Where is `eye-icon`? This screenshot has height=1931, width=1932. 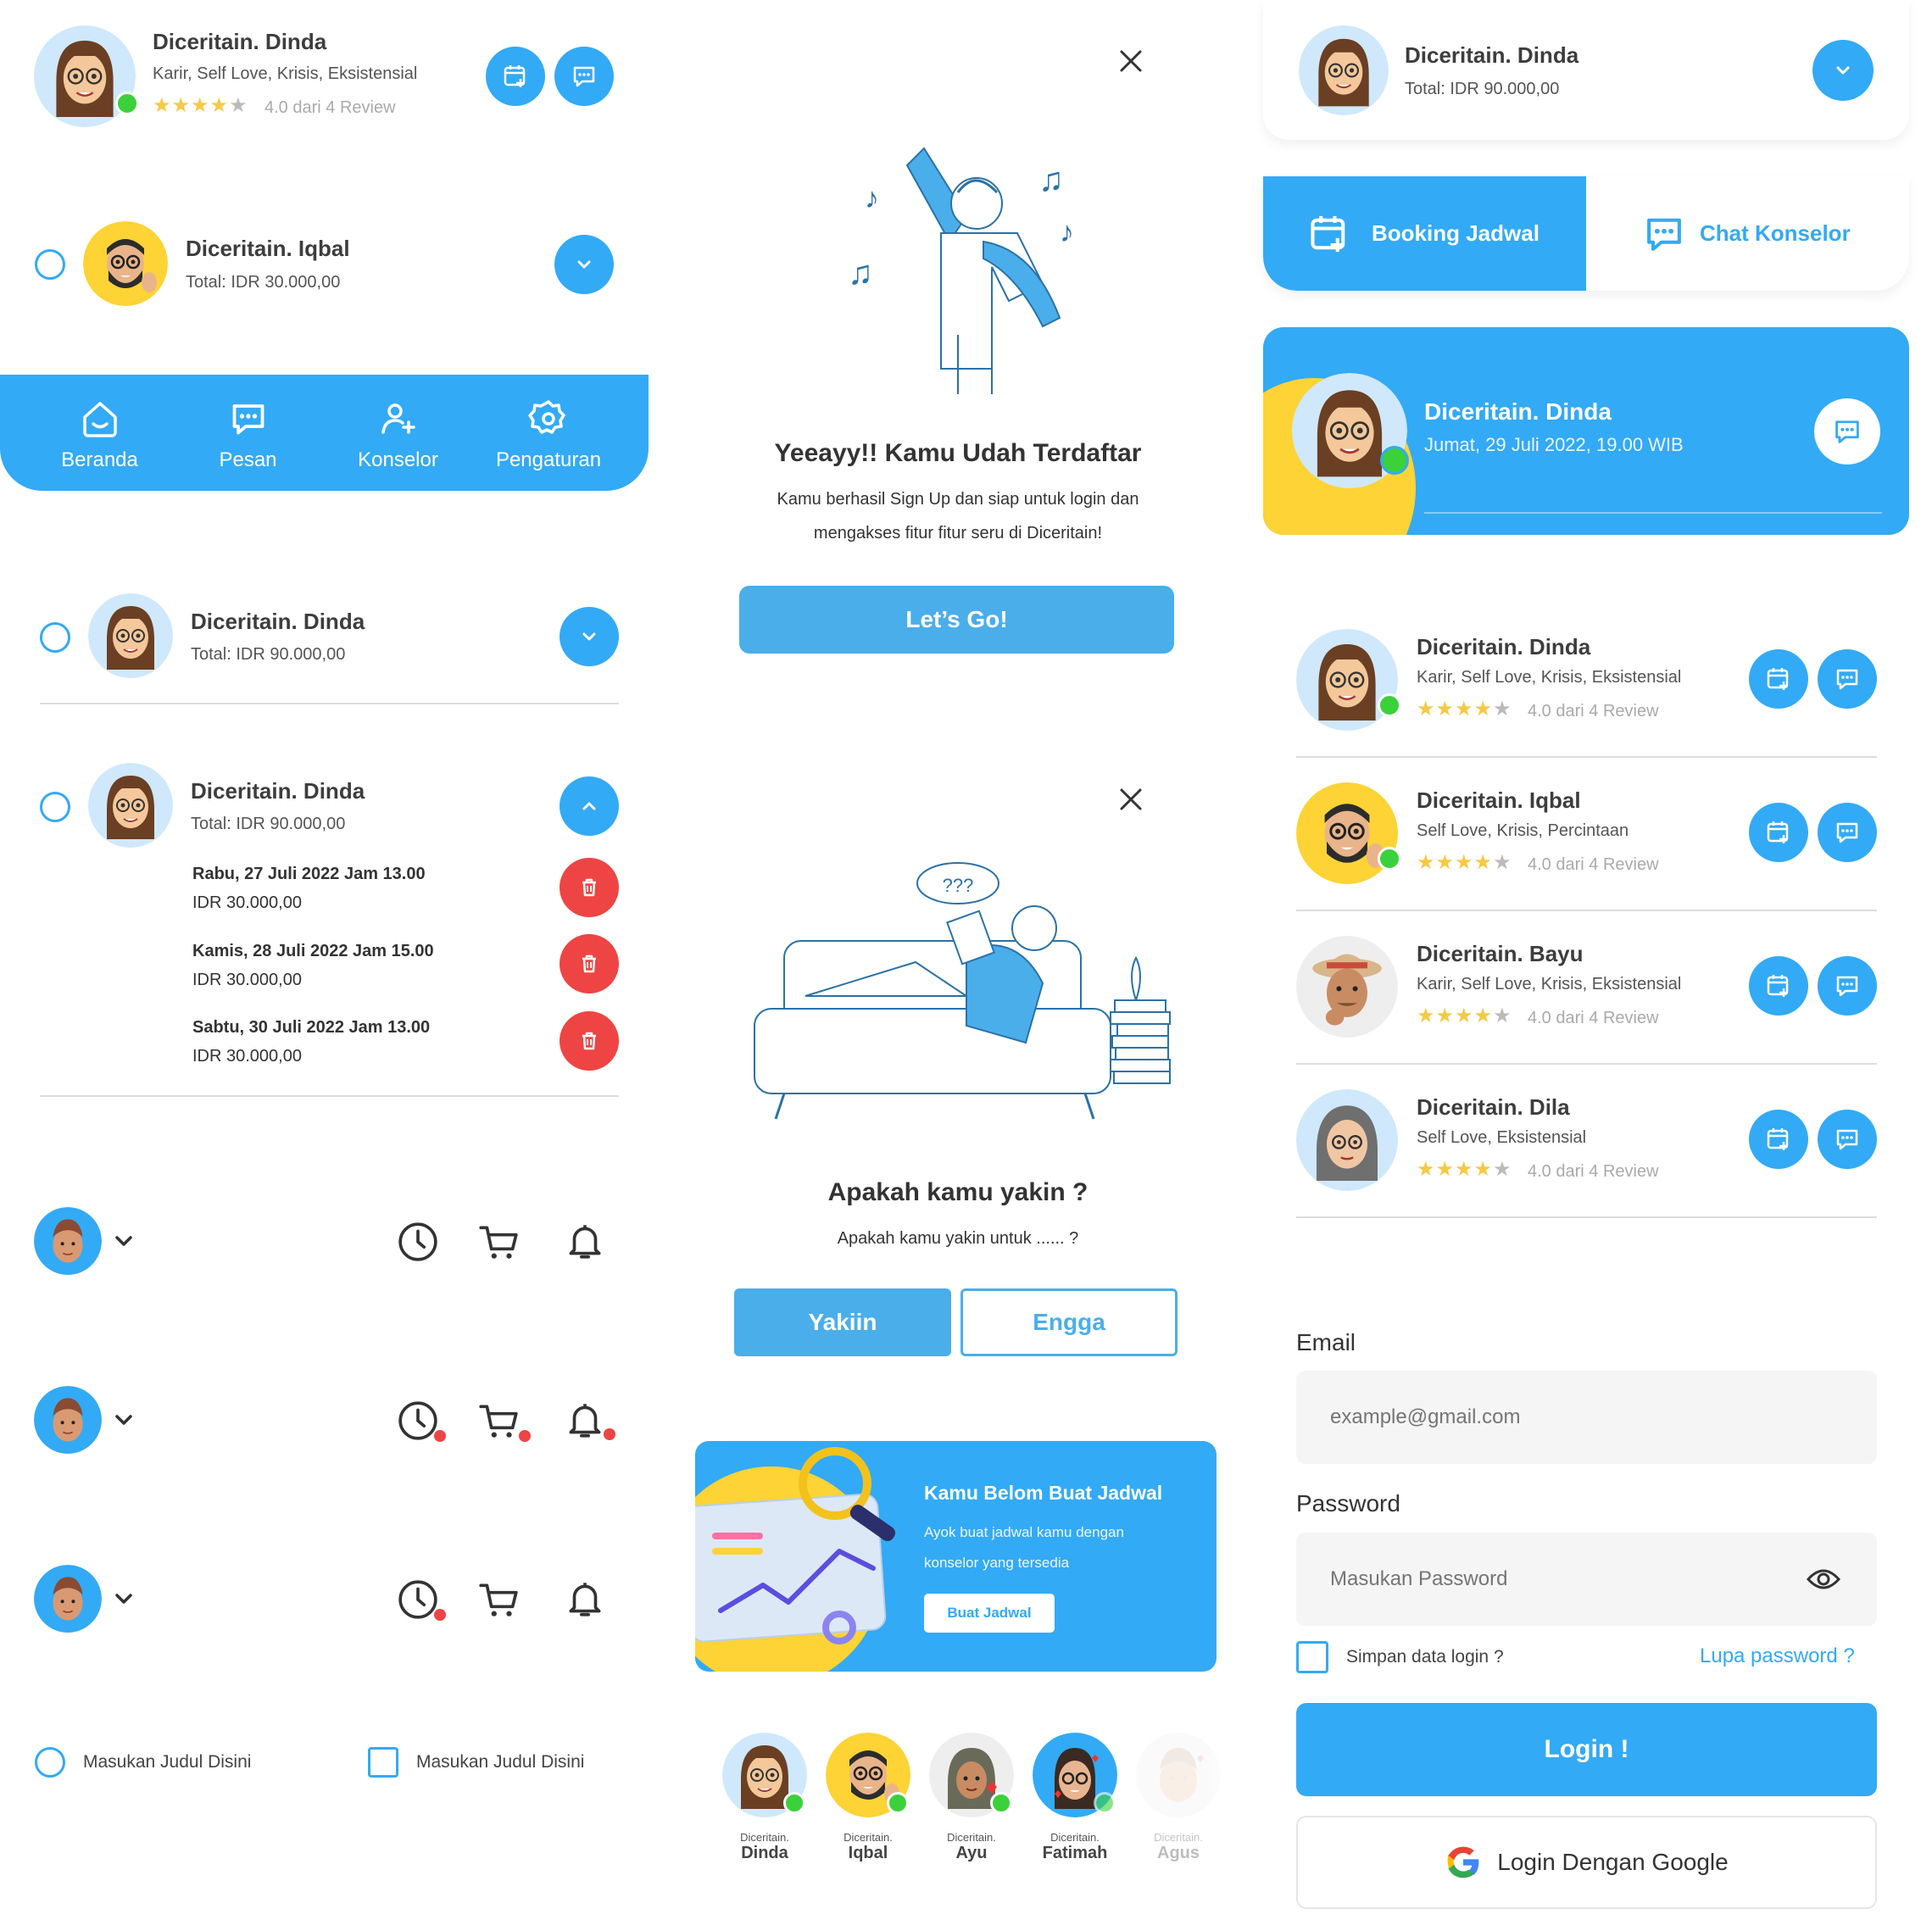 eye-icon is located at coordinates (1823, 1579).